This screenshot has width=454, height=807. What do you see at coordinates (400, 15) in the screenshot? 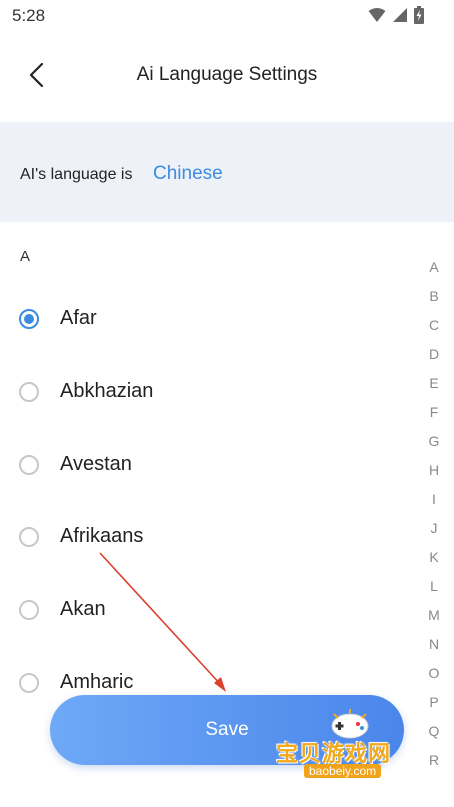
I see `signal-icon` at bounding box center [400, 15].